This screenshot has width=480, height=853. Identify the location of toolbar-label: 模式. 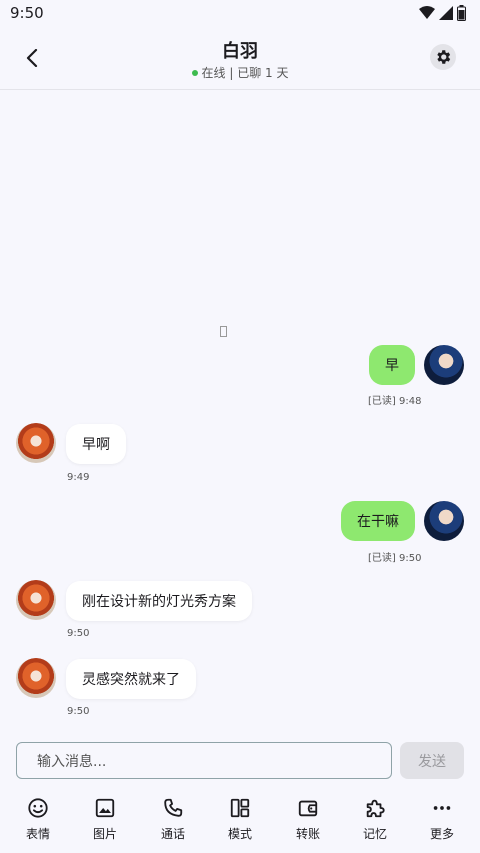
(239, 834).